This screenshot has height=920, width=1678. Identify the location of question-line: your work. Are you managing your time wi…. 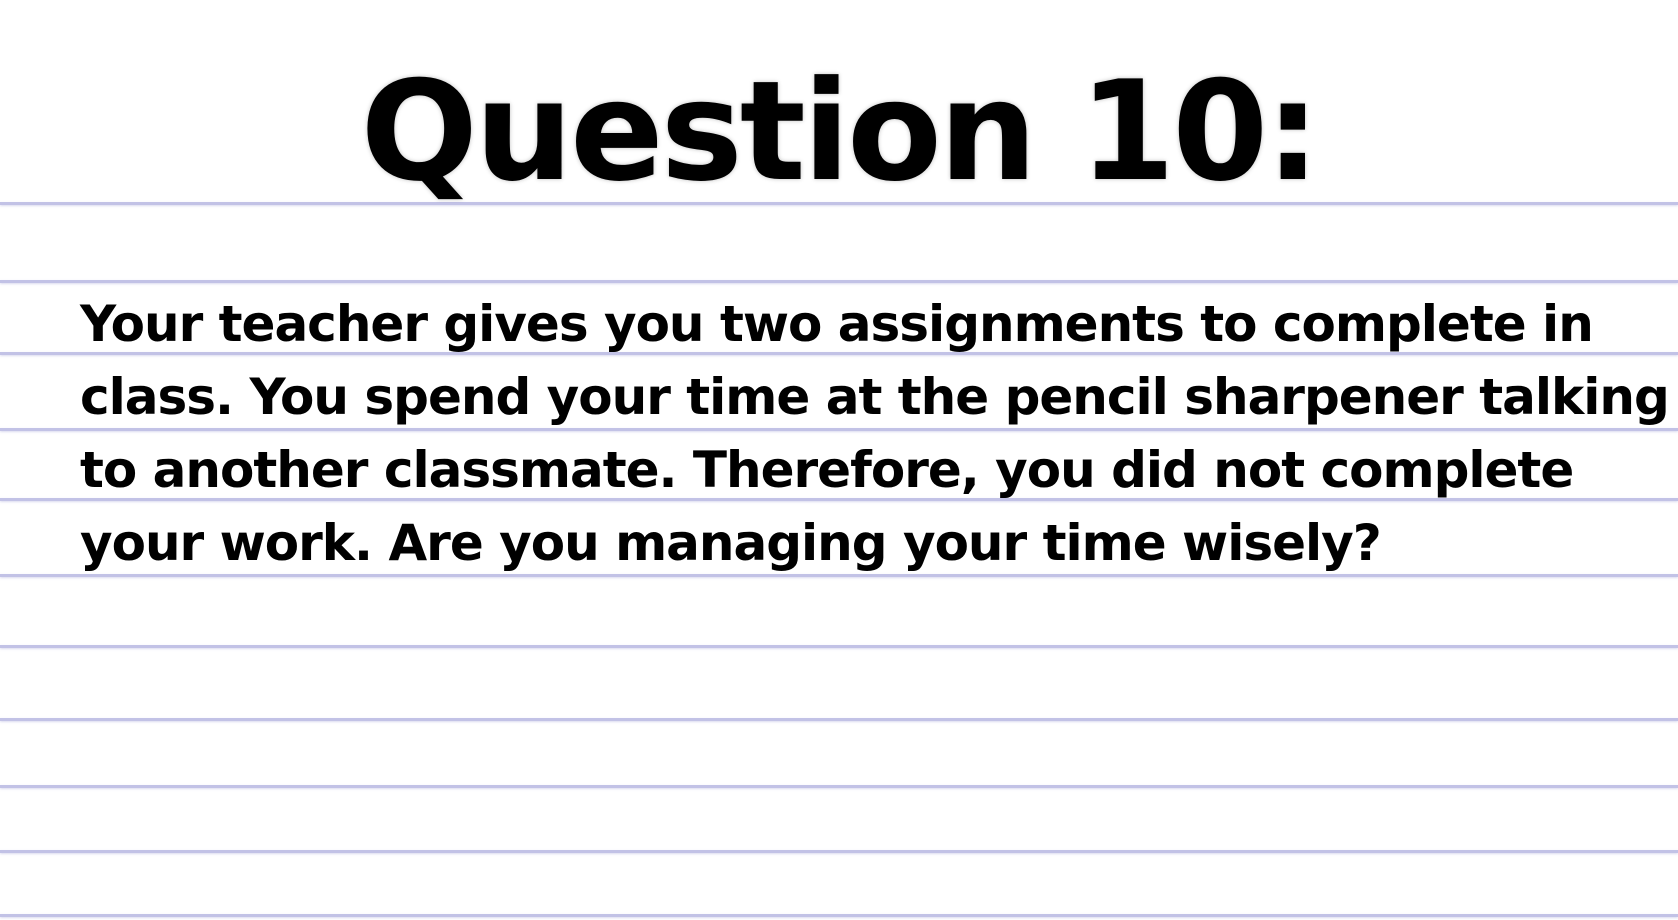
(731, 543).